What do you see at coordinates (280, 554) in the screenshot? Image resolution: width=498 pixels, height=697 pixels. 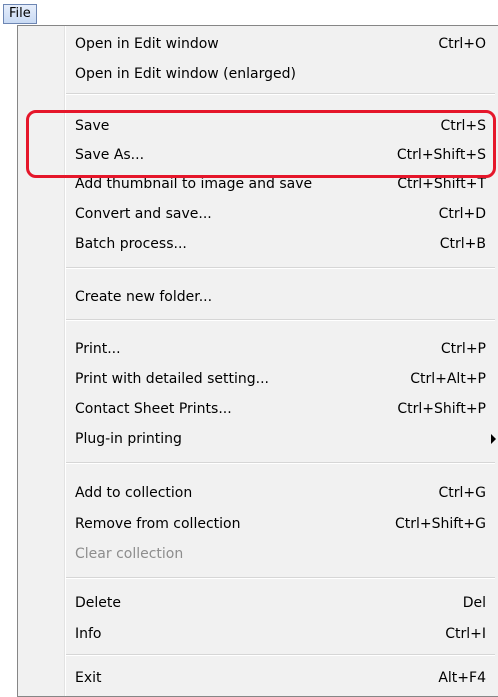 I see `menu-item-clear-collection: Clear collection` at bounding box center [280, 554].